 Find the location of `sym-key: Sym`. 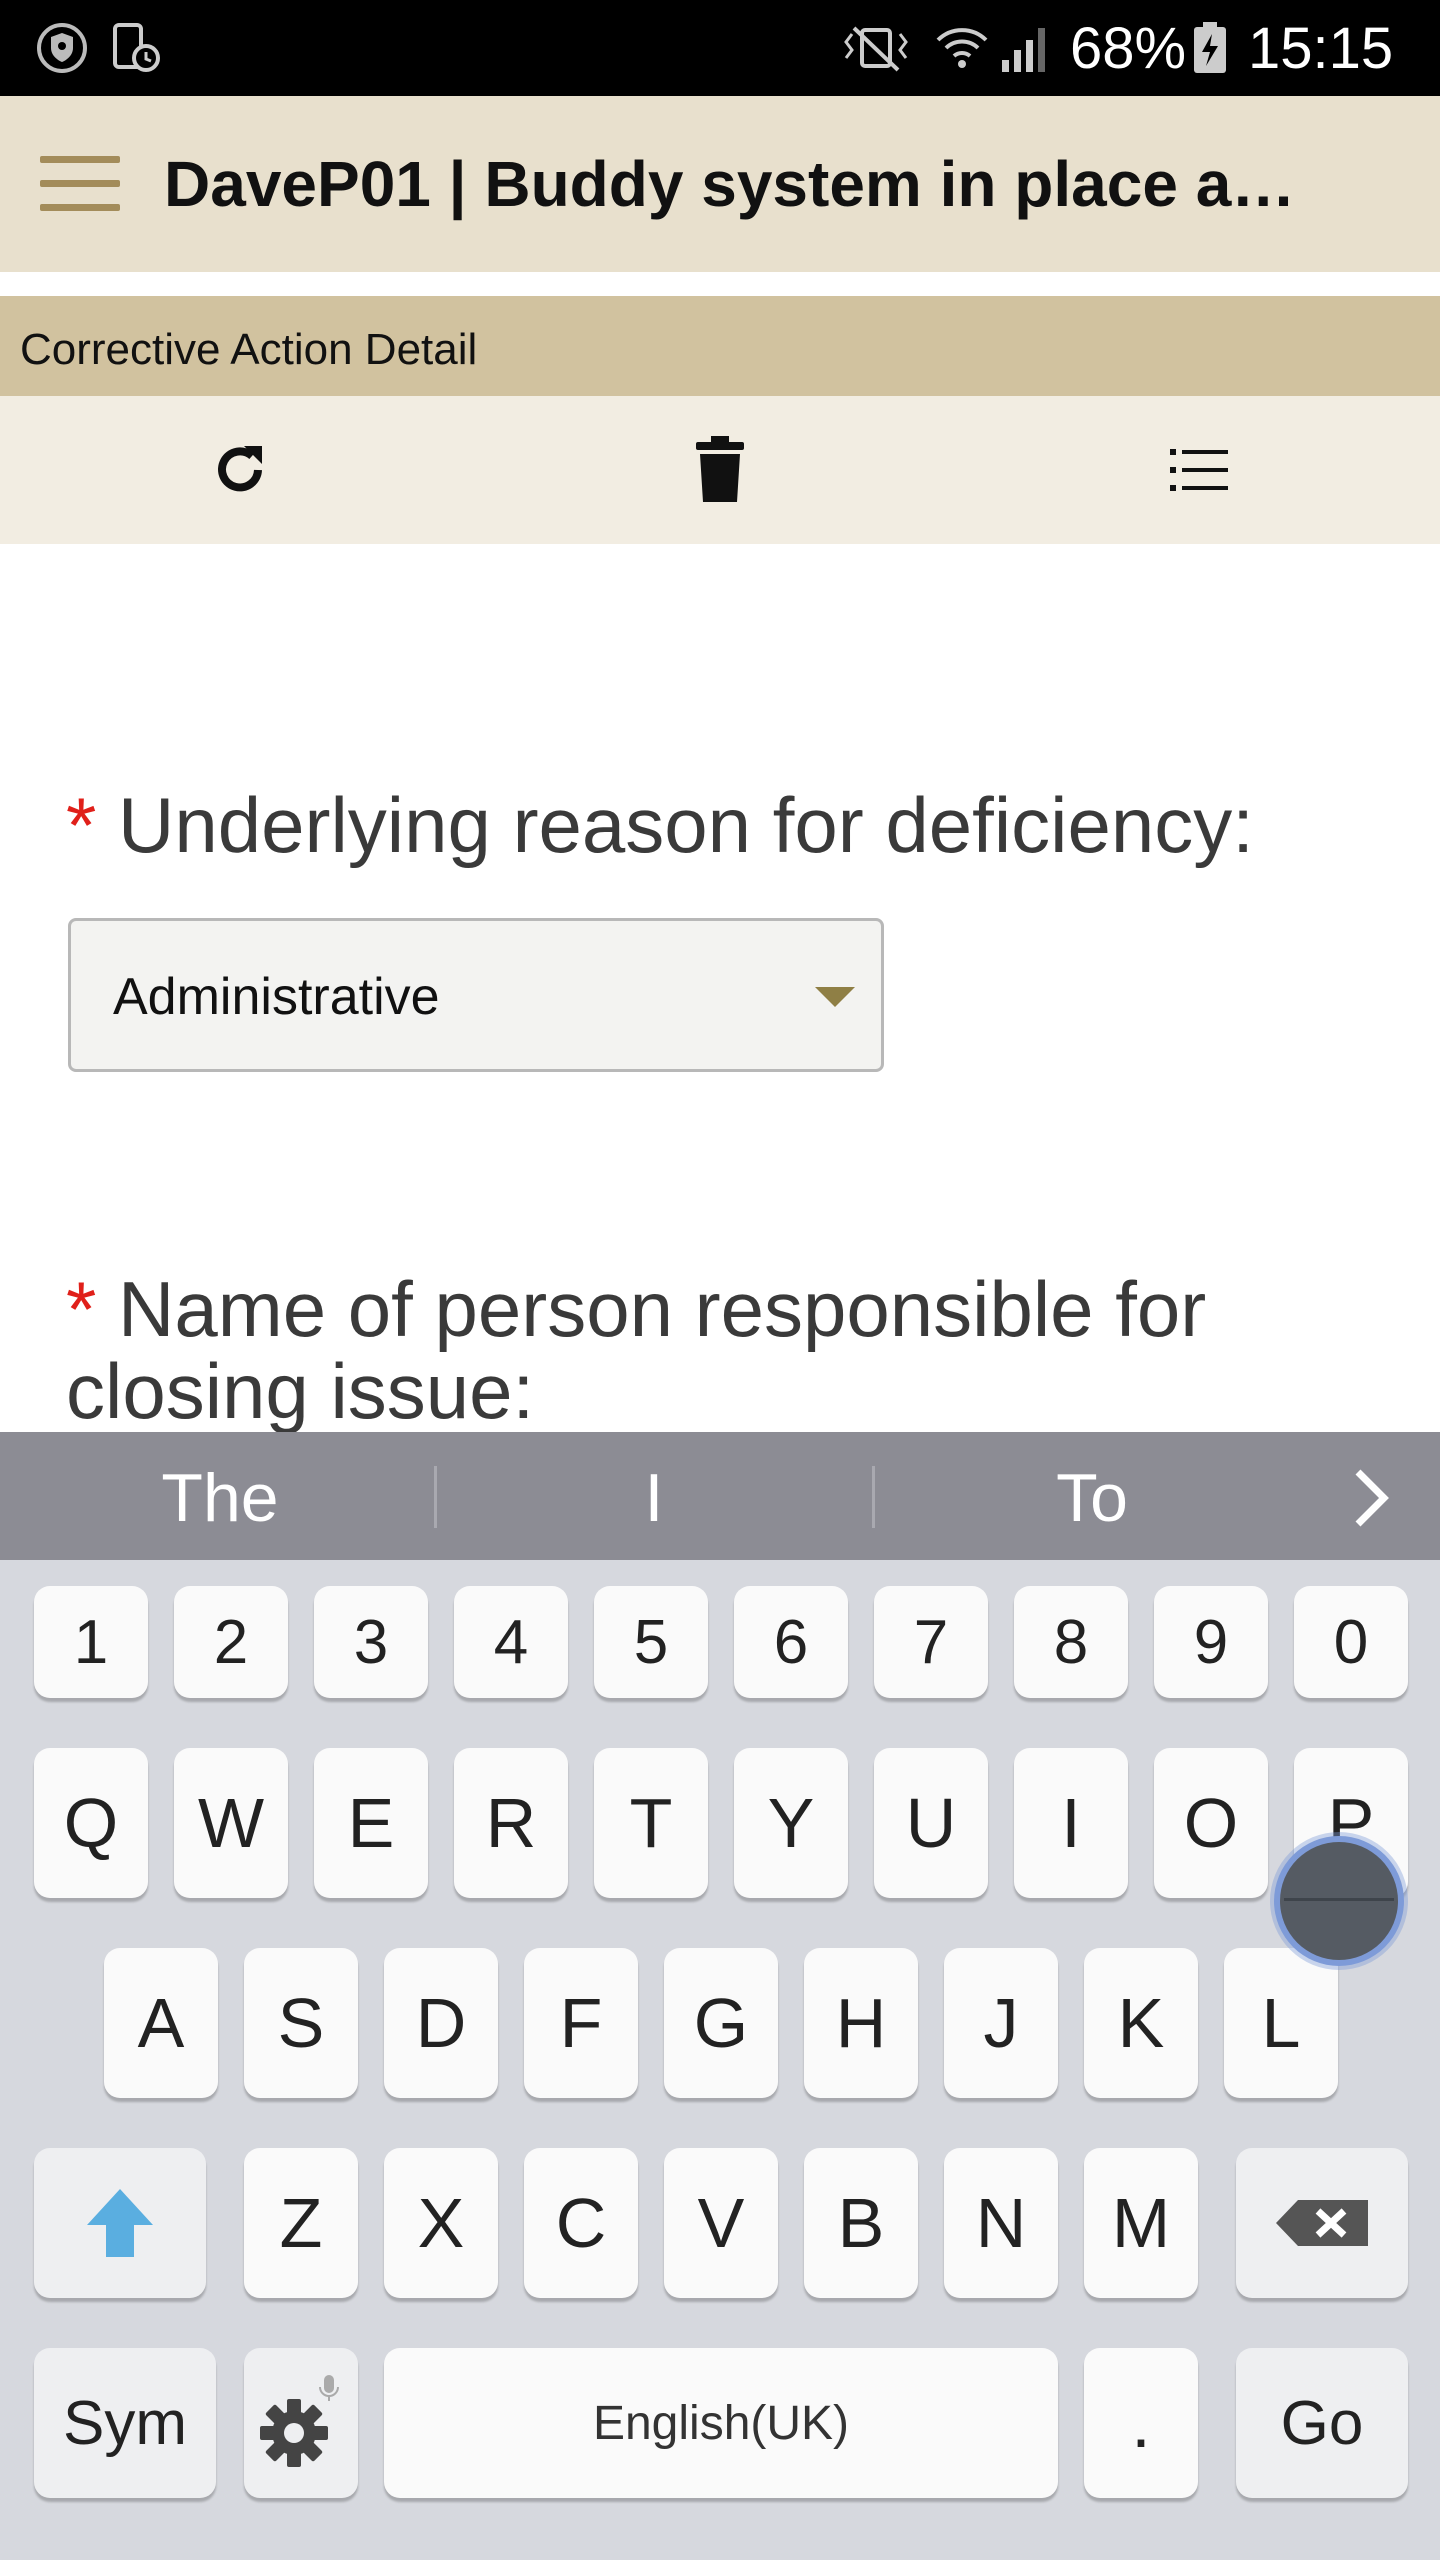

sym-key: Sym is located at coordinates (125, 2423).